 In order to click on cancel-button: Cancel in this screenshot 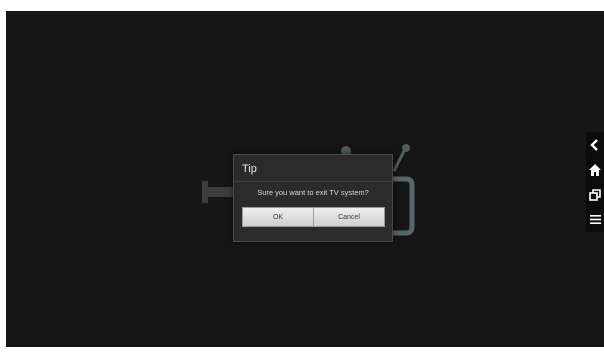, I will do `click(349, 217)`.